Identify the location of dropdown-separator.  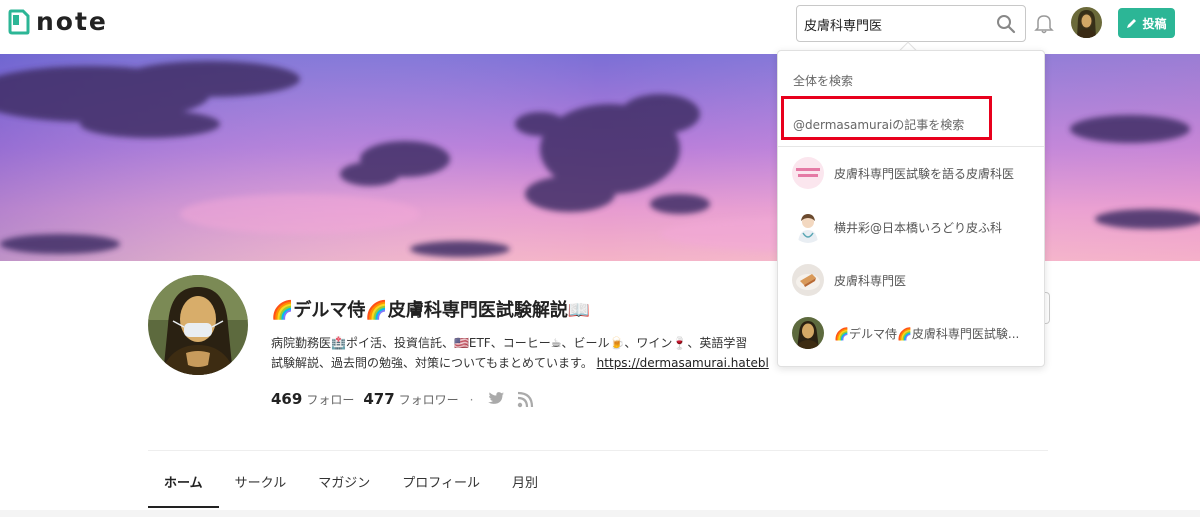
(911, 146).